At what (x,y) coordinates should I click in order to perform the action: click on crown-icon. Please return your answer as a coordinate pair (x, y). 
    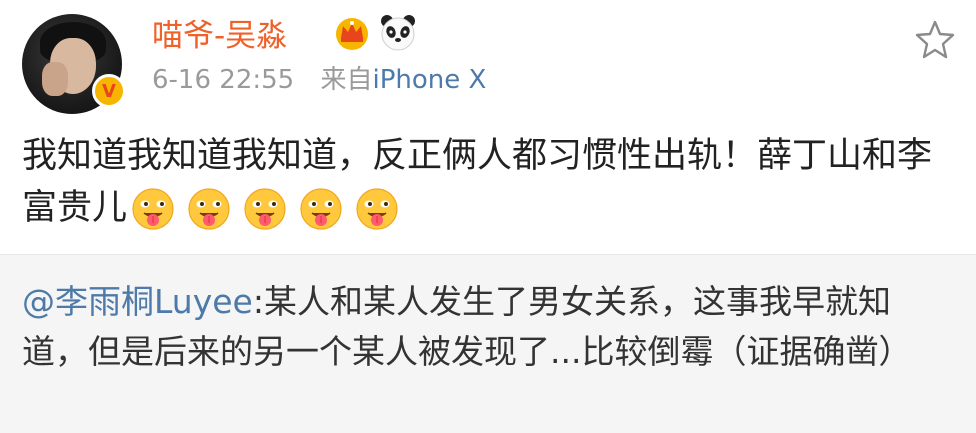
    Looking at the image, I should click on (352, 34).